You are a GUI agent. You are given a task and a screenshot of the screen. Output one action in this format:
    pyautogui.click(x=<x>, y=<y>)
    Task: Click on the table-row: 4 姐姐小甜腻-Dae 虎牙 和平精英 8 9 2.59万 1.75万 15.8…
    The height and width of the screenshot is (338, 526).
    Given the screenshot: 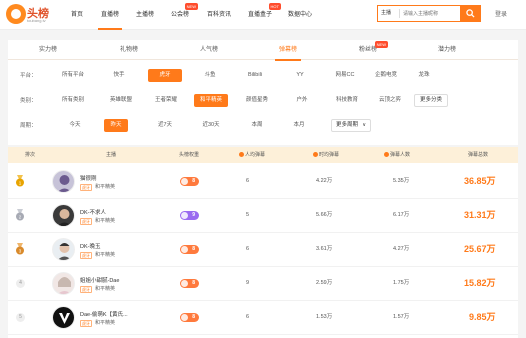 What is the action you would take?
    pyautogui.click(x=263, y=284)
    